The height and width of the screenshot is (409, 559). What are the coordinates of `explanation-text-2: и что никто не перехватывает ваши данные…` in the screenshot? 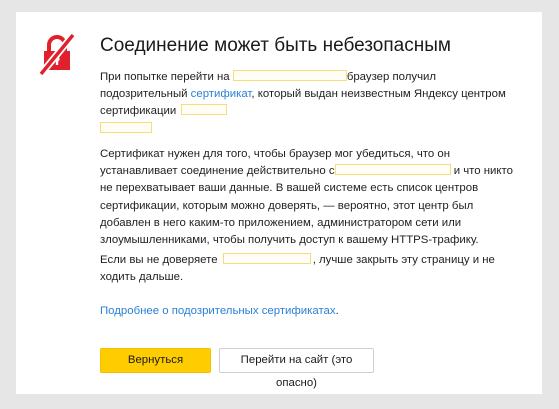 It's located at (306, 206).